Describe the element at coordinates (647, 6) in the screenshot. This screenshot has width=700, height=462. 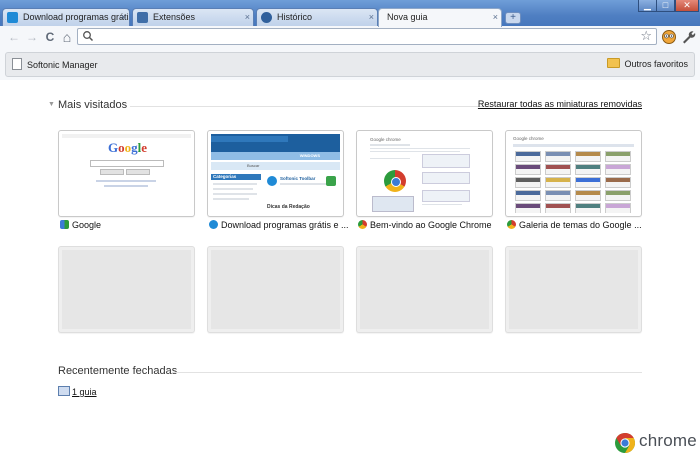
I see `minimize-button: ▁` at that location.